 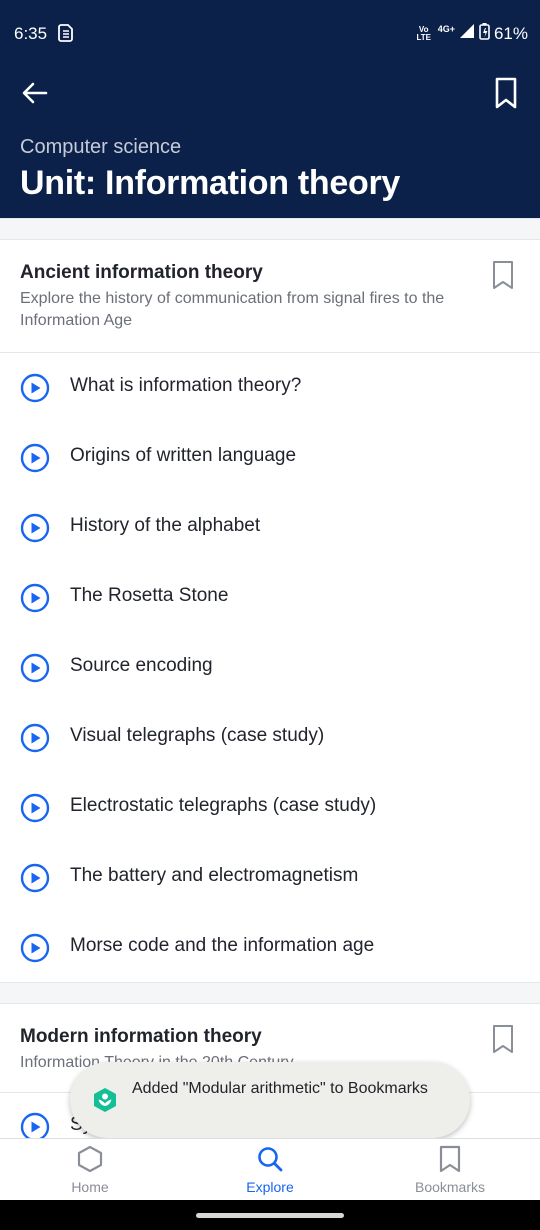 I want to click on lesson-item: Electrostatic telegraphs (case study), so click(x=270, y=808).